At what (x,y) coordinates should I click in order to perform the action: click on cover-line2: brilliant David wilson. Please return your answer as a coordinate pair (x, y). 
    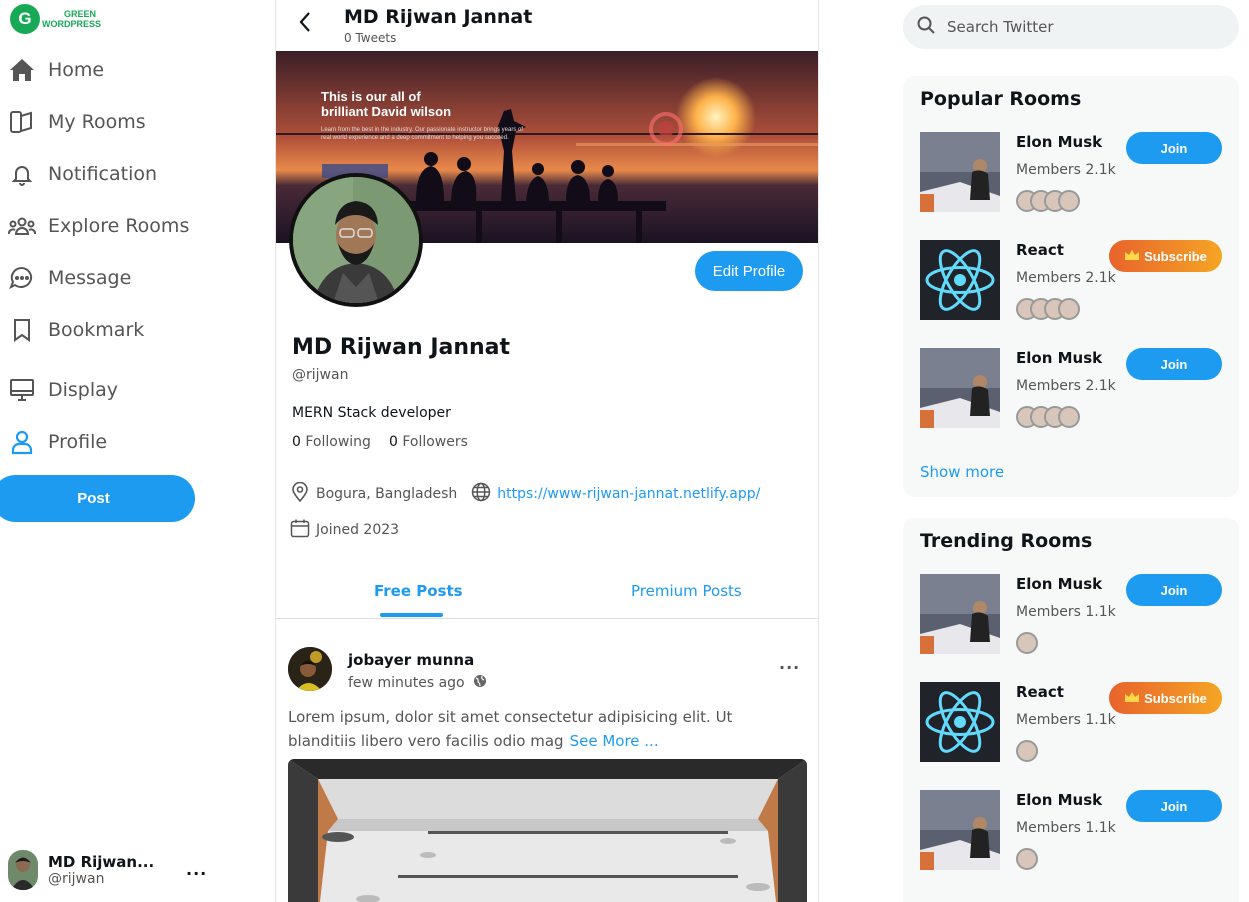
    Looking at the image, I should click on (386, 111).